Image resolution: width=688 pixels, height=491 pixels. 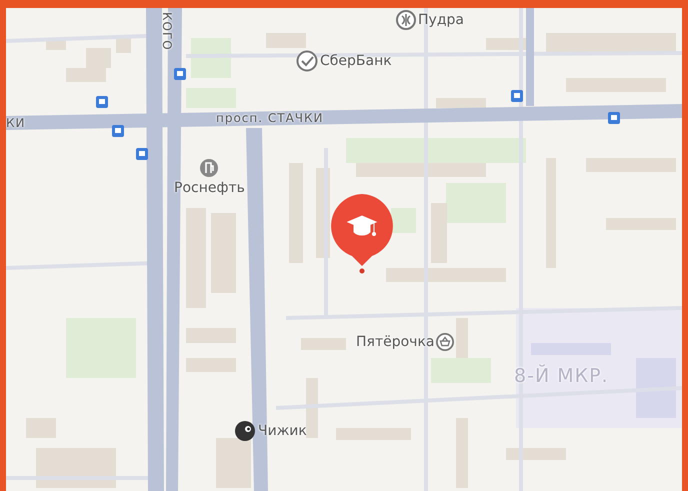 I want to click on place-label: Чижик, so click(x=282, y=431).